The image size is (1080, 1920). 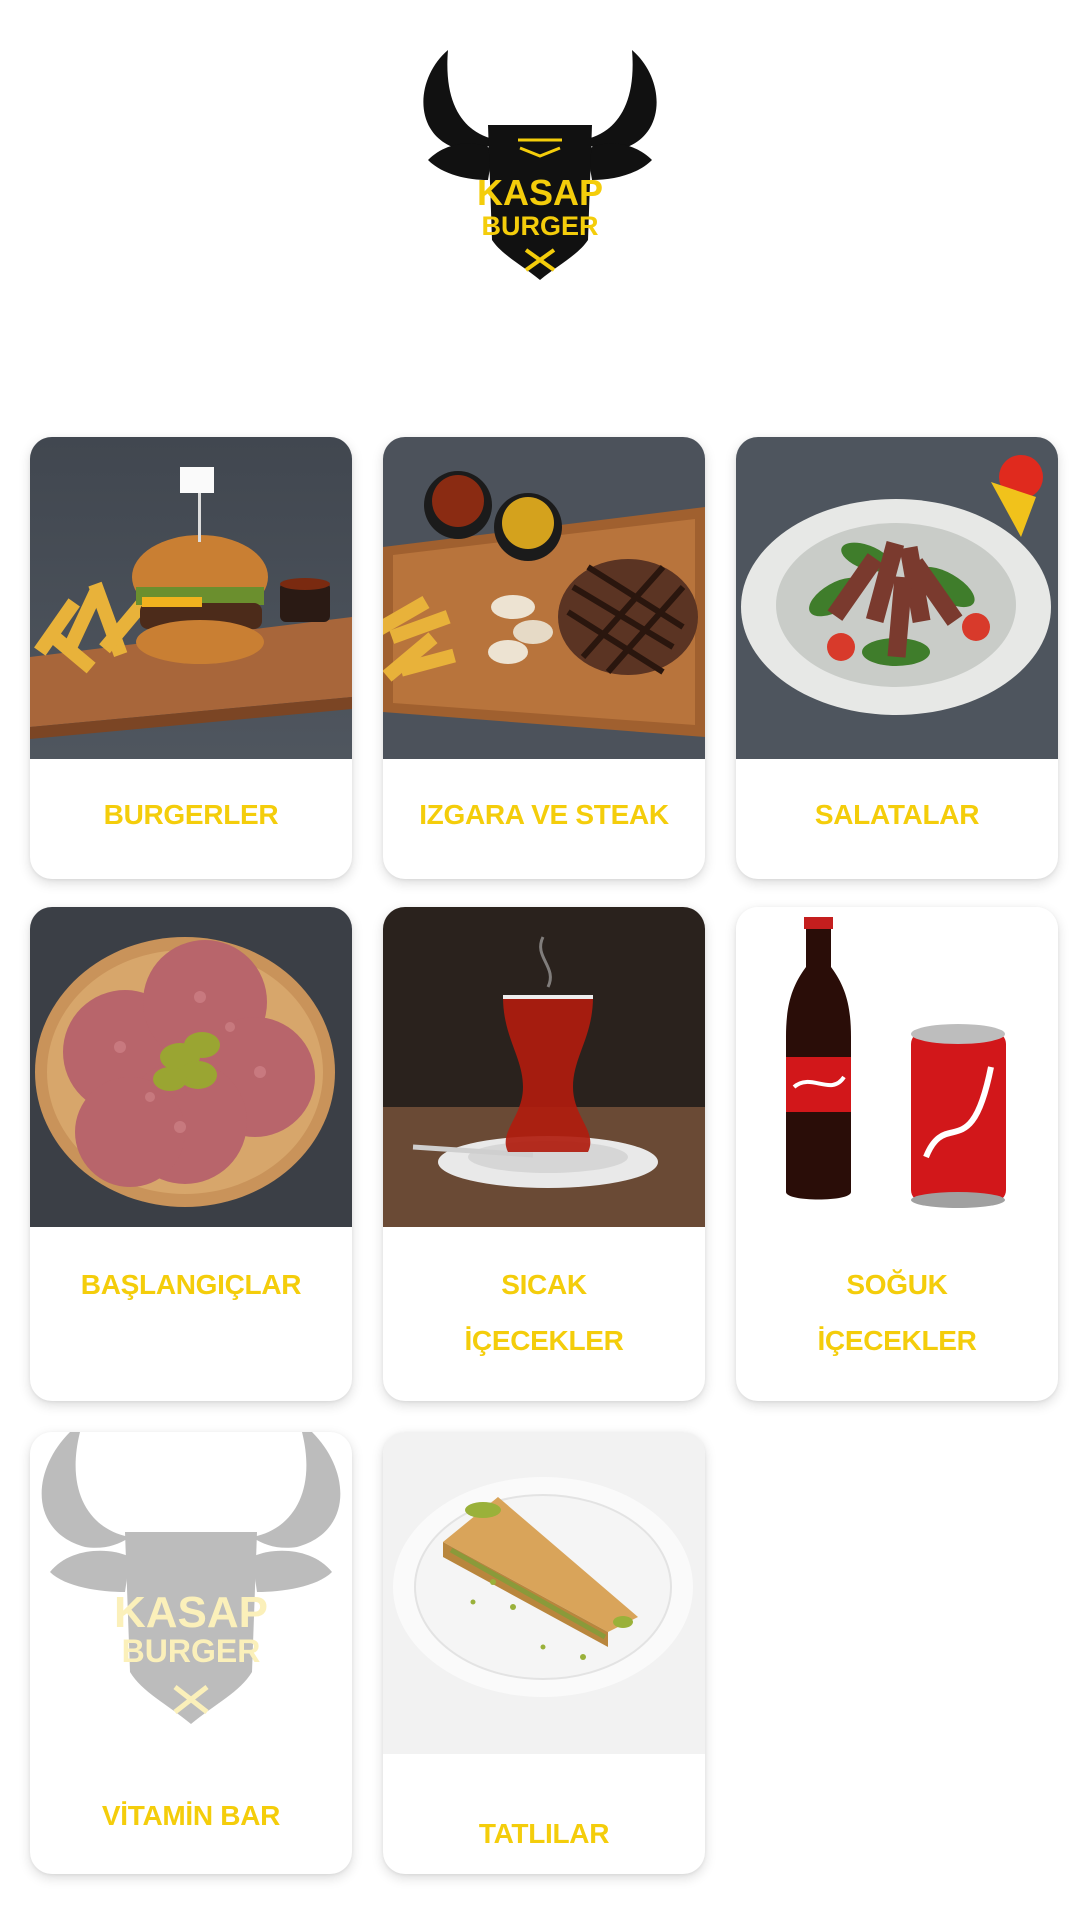 What do you see at coordinates (897, 1067) in the screenshot?
I see `cola-bottle-and-can-icon` at bounding box center [897, 1067].